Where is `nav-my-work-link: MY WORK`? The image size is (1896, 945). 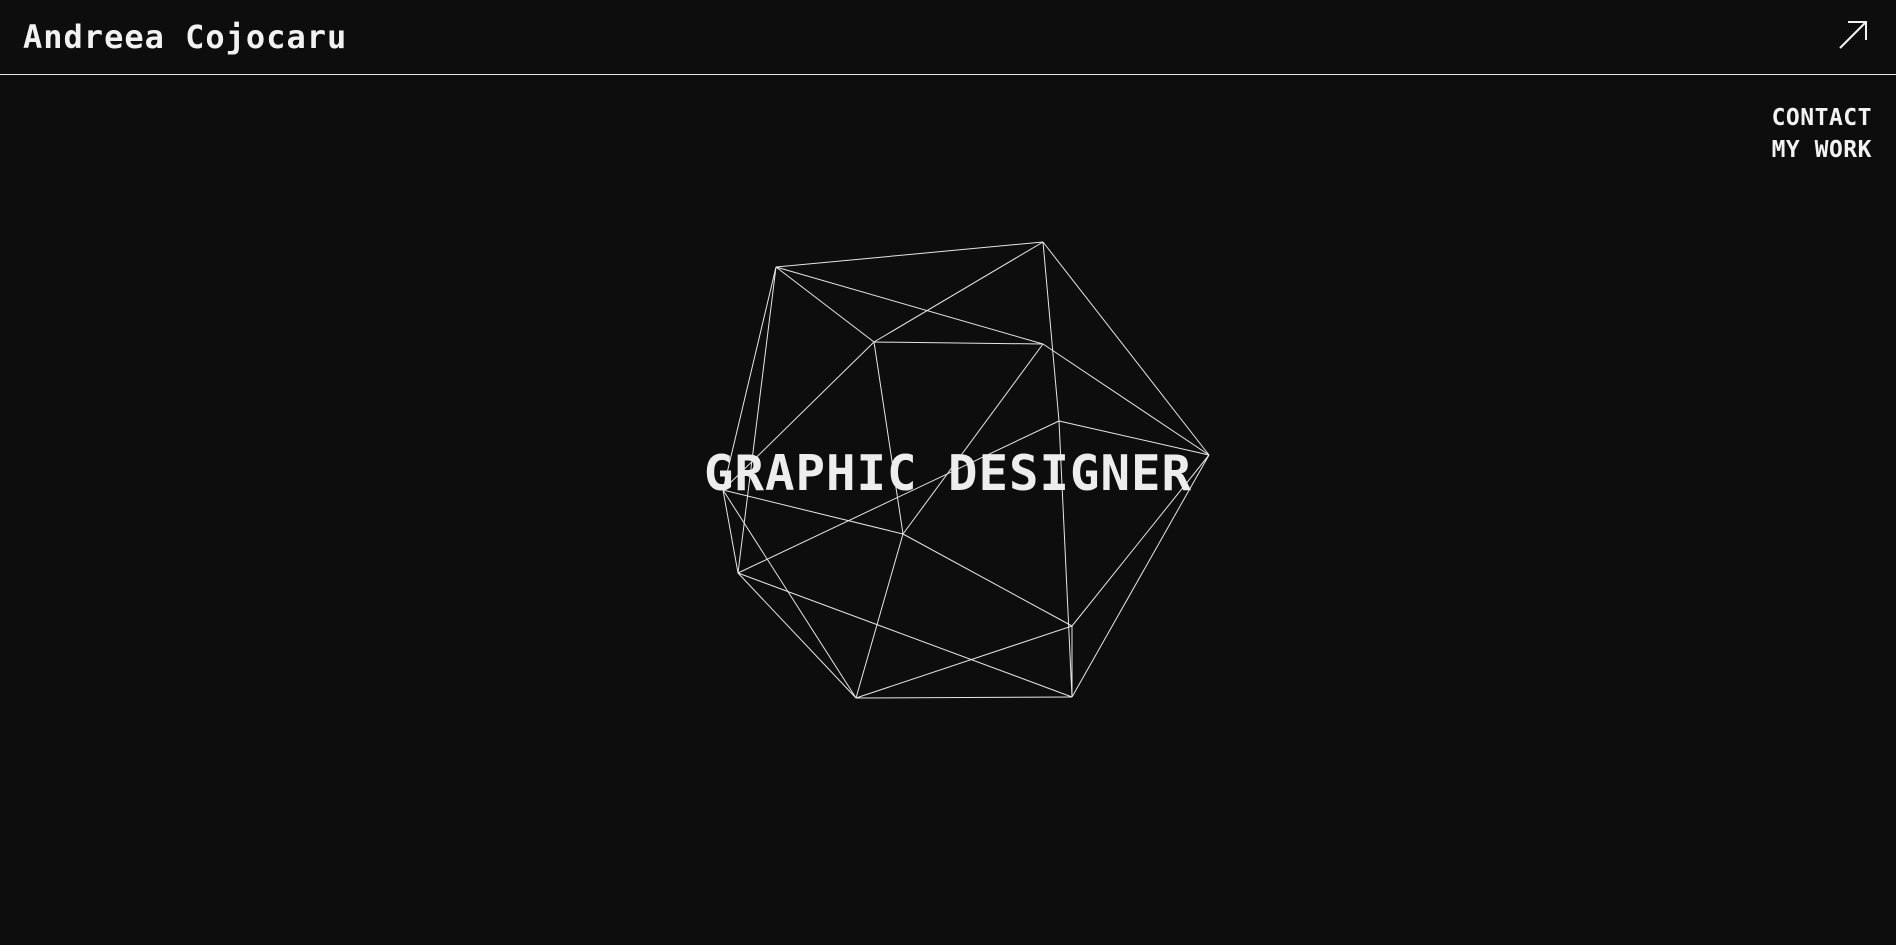 nav-my-work-link: MY WORK is located at coordinates (1822, 150).